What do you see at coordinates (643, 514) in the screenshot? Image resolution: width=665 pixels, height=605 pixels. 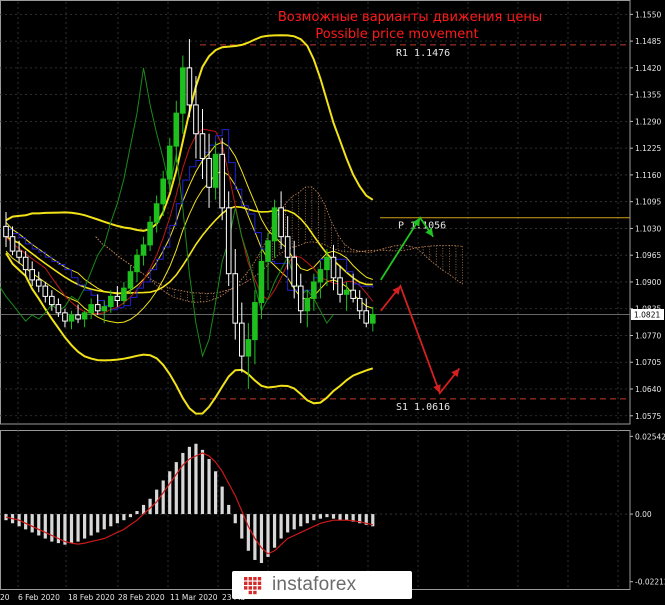 I see `macd-tick-label: 0.00` at bounding box center [643, 514].